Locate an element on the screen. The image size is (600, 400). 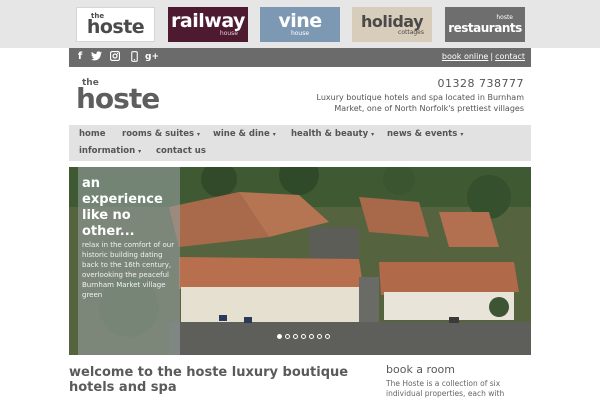
site-logo: the hoste is located at coordinates (118, 97).